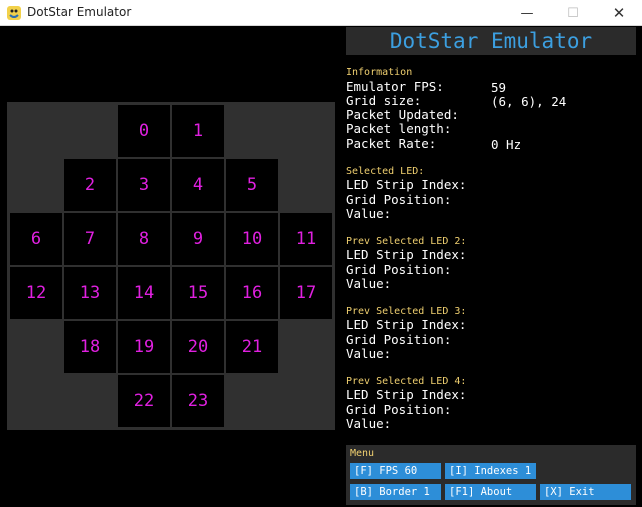 The width and height of the screenshot is (642, 507). What do you see at coordinates (252, 347) in the screenshot?
I see `led-cell: 21` at bounding box center [252, 347].